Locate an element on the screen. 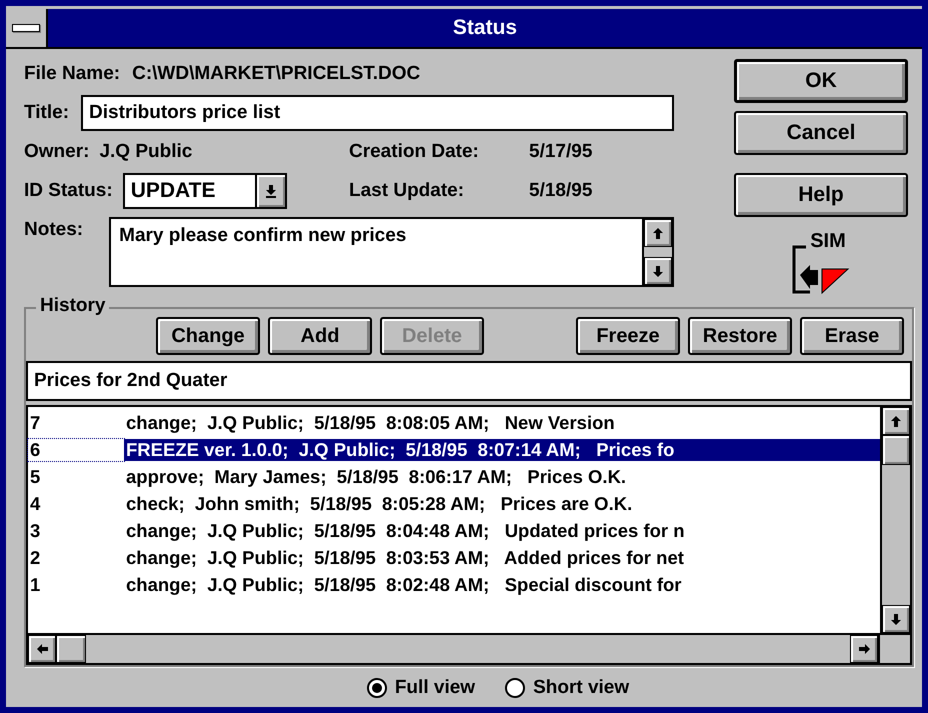  row-text: change; J.Q Public; 5/18/95 8:02:48 AM; Special discount for is located at coordinates (403, 585).